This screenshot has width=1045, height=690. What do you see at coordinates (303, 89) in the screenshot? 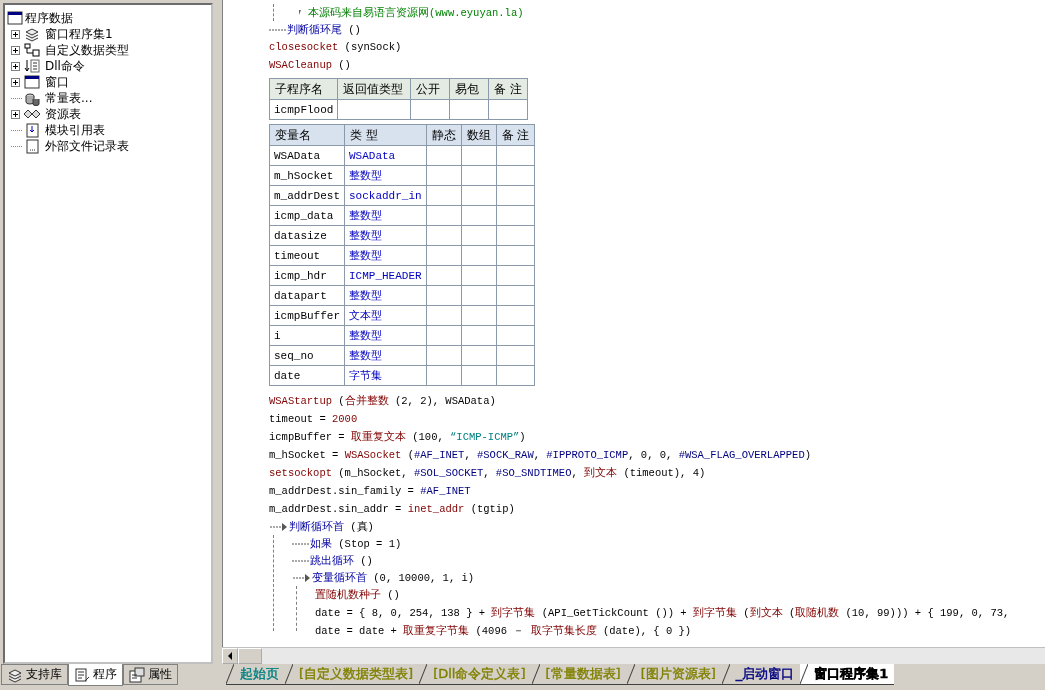
I see `column-header: 子程序名` at bounding box center [303, 89].